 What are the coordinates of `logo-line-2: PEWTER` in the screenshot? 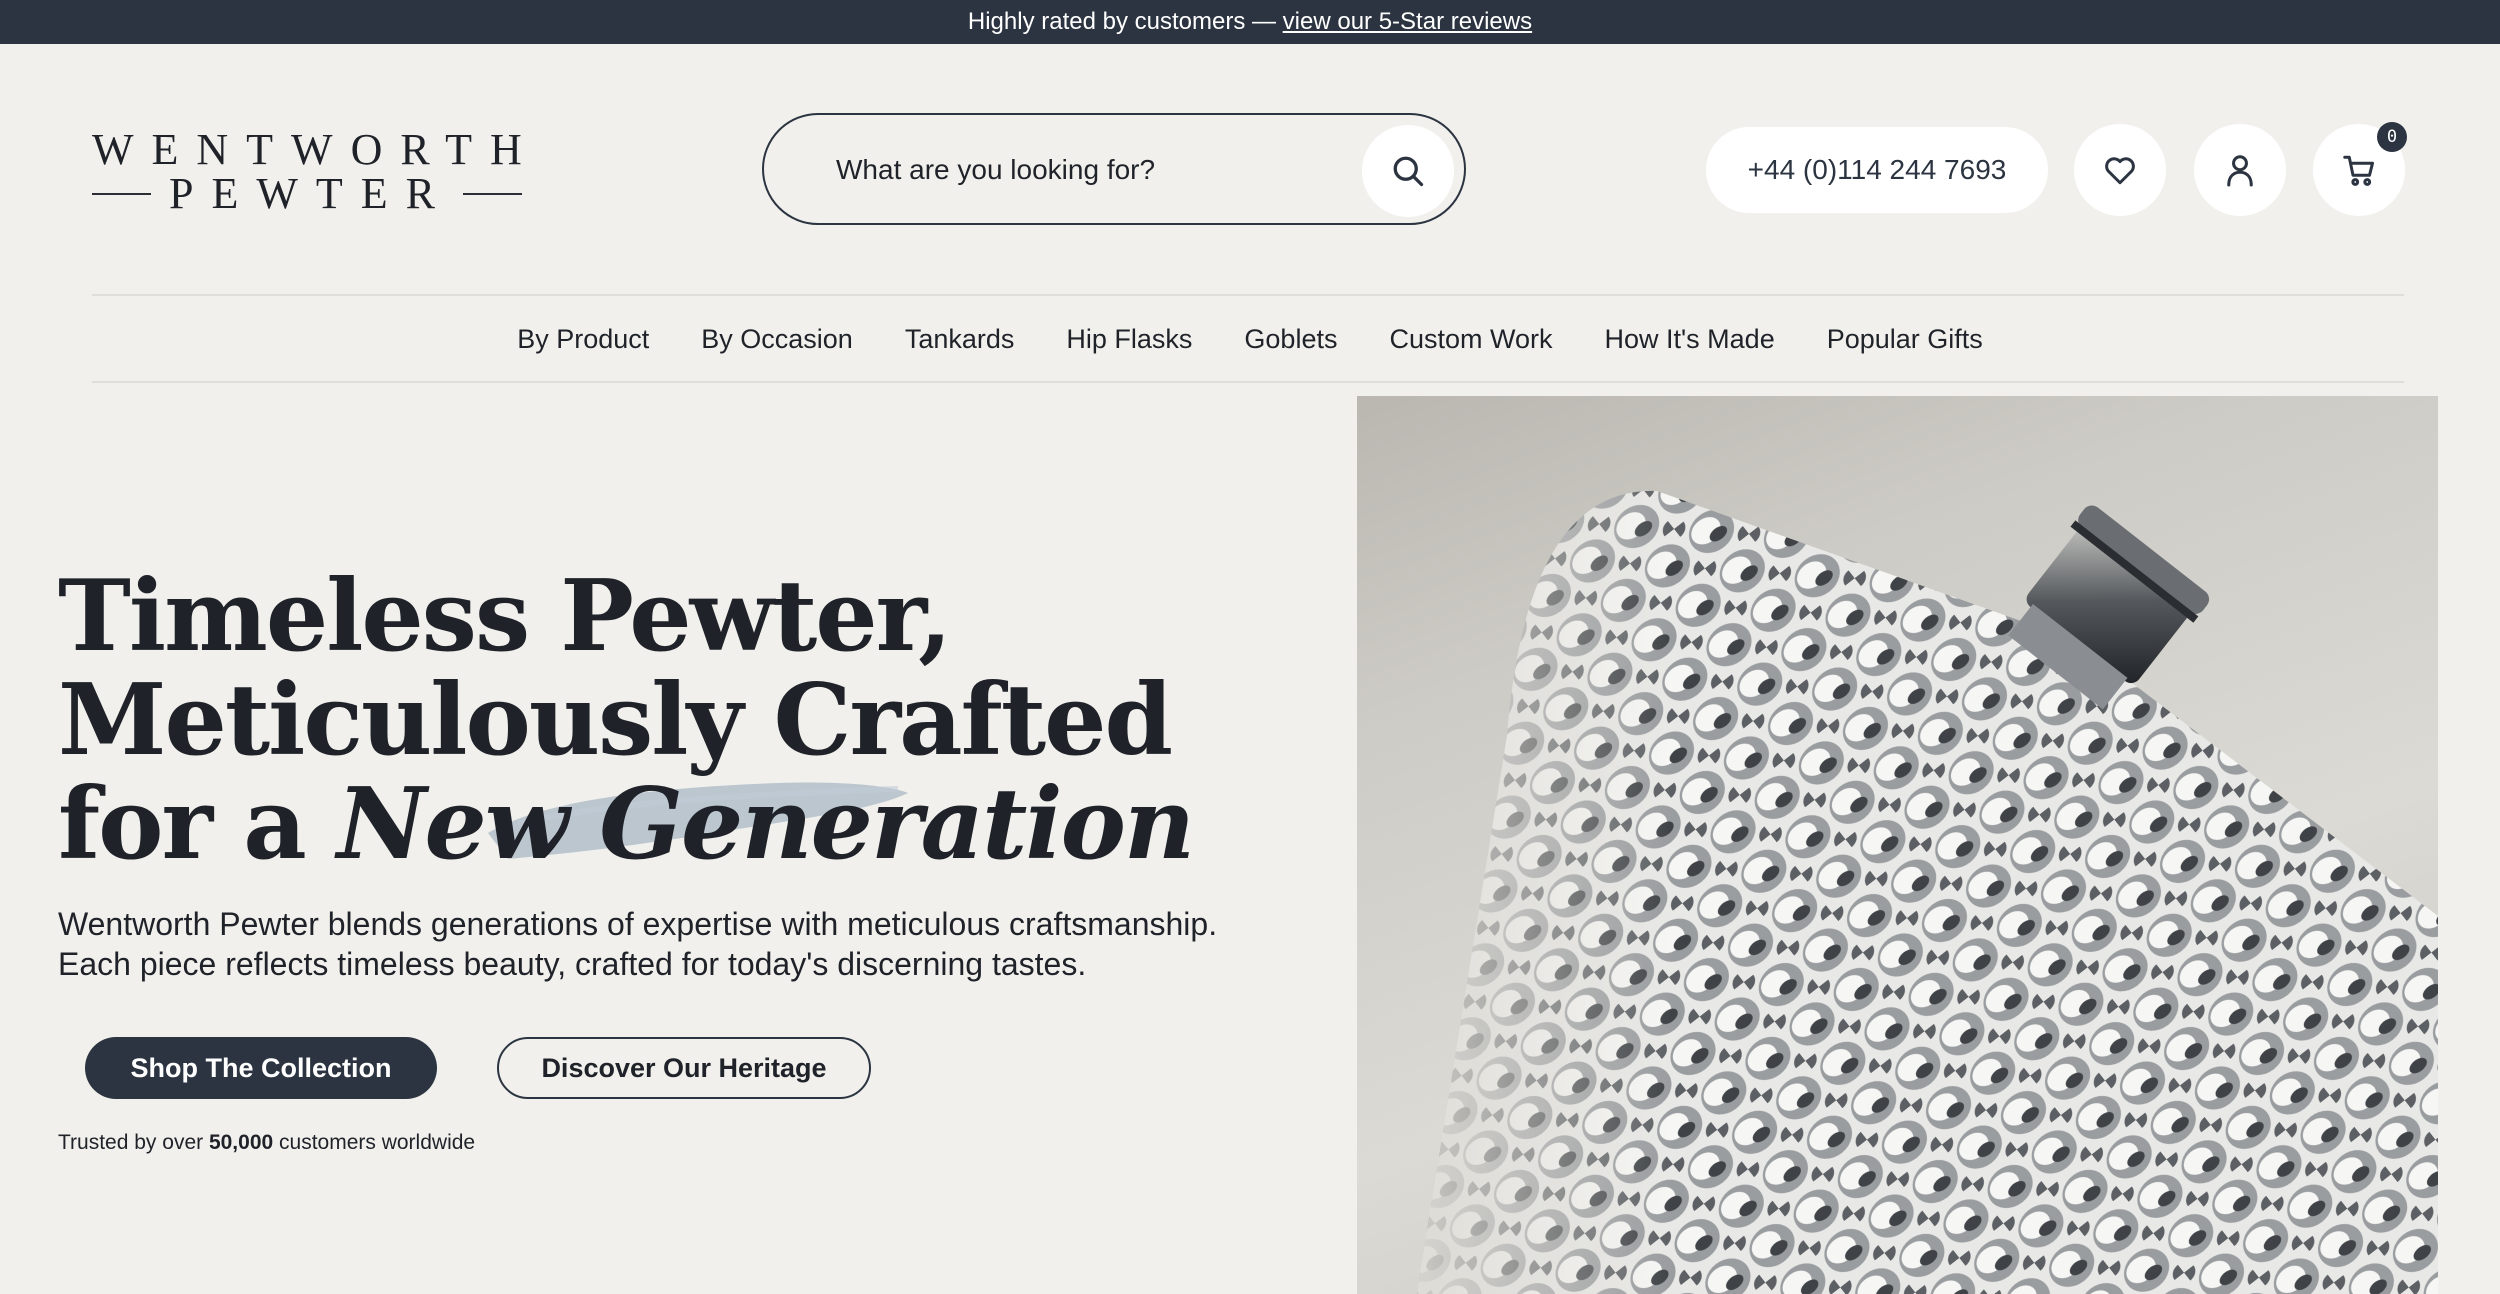 It's located at (311, 193).